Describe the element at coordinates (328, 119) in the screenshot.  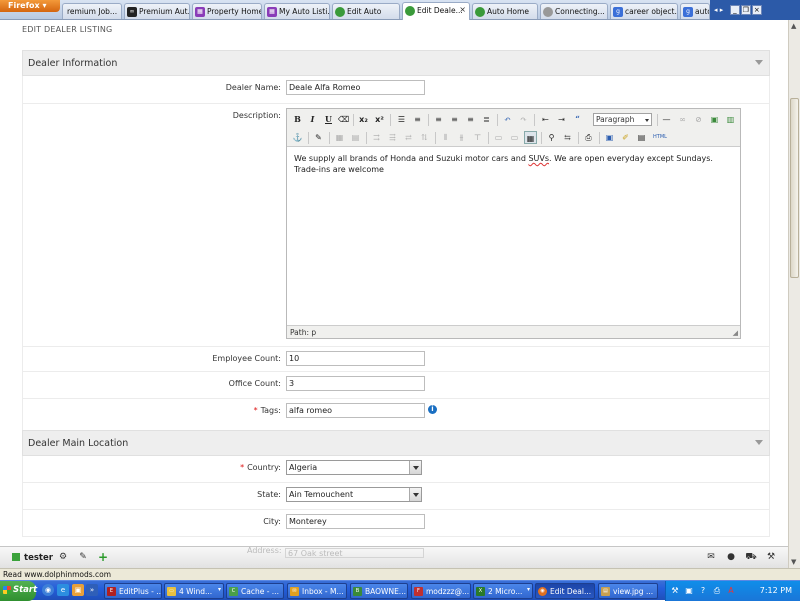
I see `underline-button: U` at that location.